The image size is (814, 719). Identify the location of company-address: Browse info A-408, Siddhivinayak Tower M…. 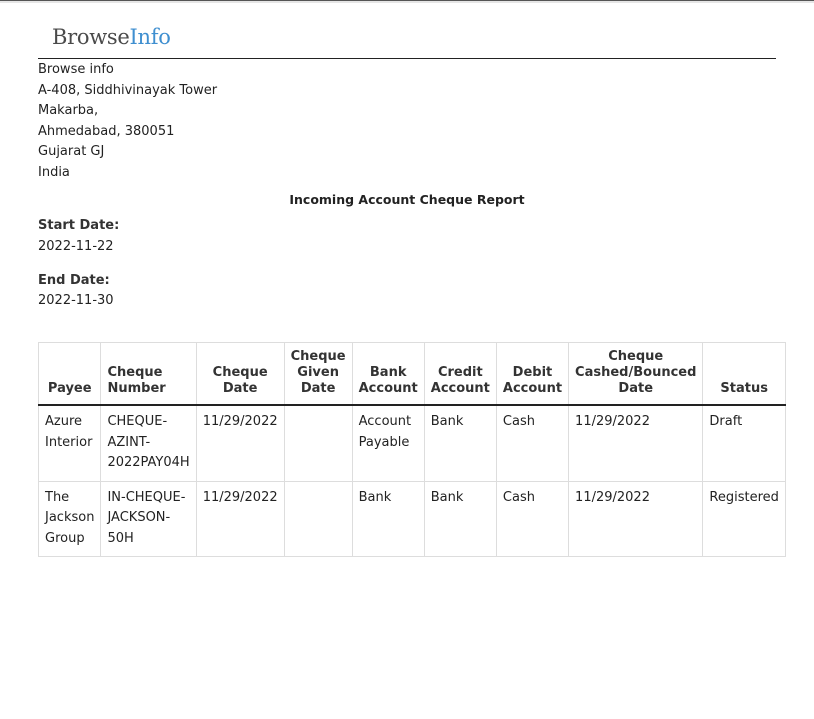
(127, 121).